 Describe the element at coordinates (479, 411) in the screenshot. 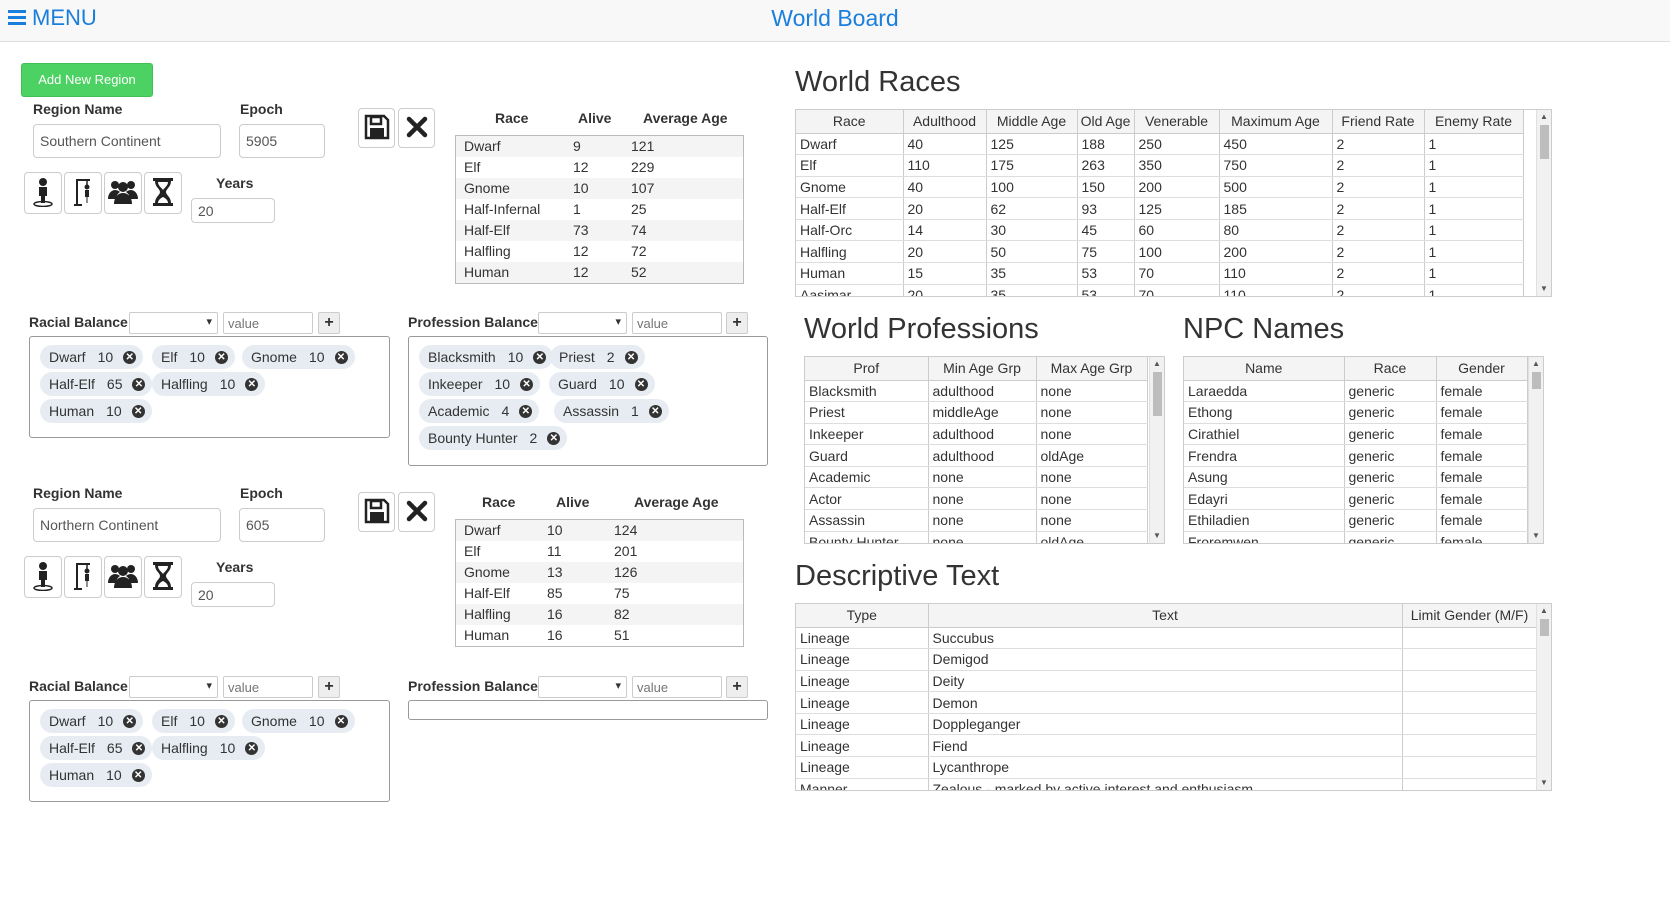

I see `profession-tag: Academic 4 ✕` at that location.